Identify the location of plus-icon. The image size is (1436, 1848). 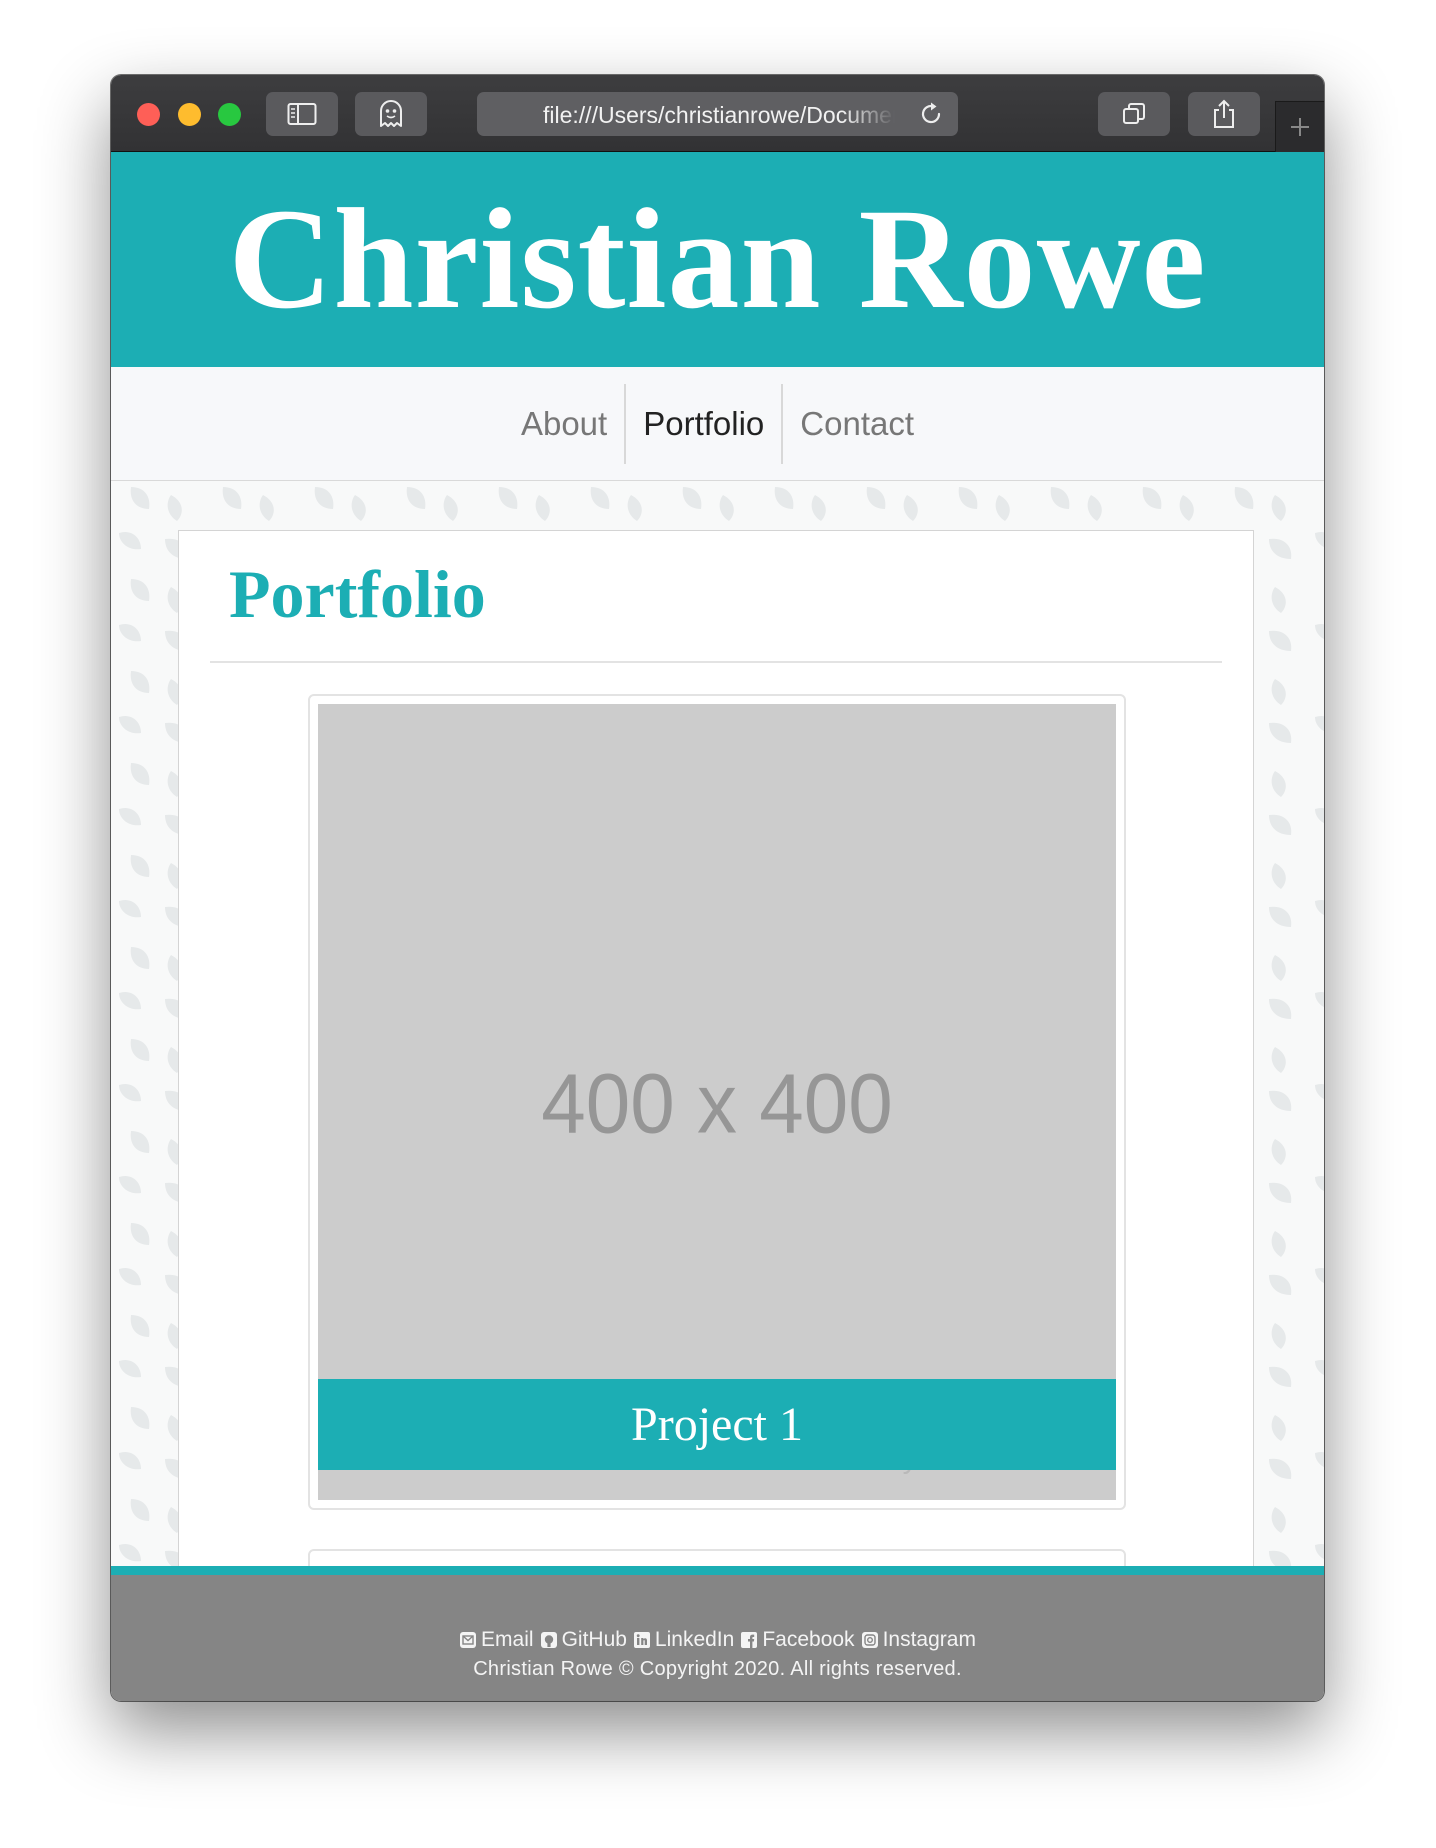
(1300, 127).